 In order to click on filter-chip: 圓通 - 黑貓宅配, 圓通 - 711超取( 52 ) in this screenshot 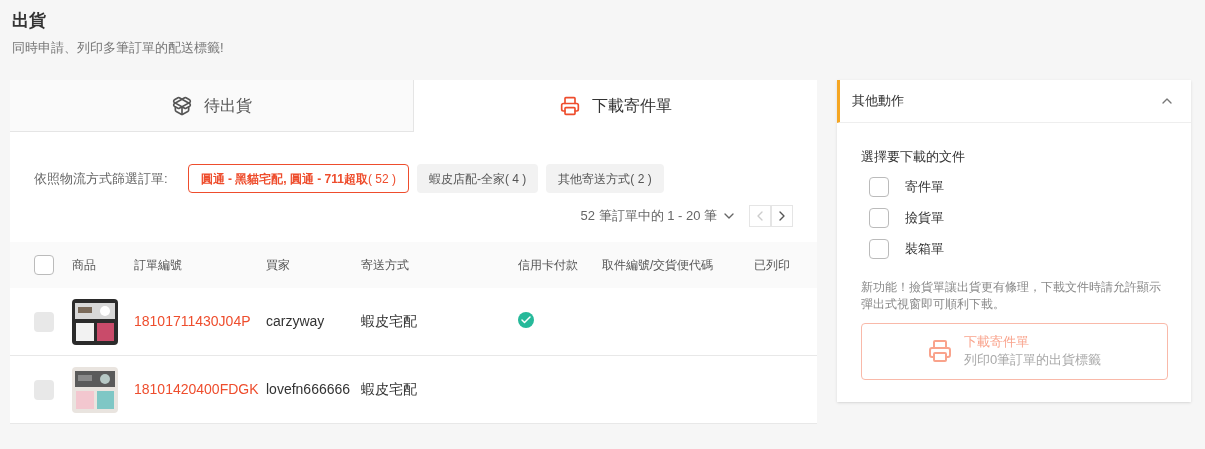, I will do `click(298, 178)`.